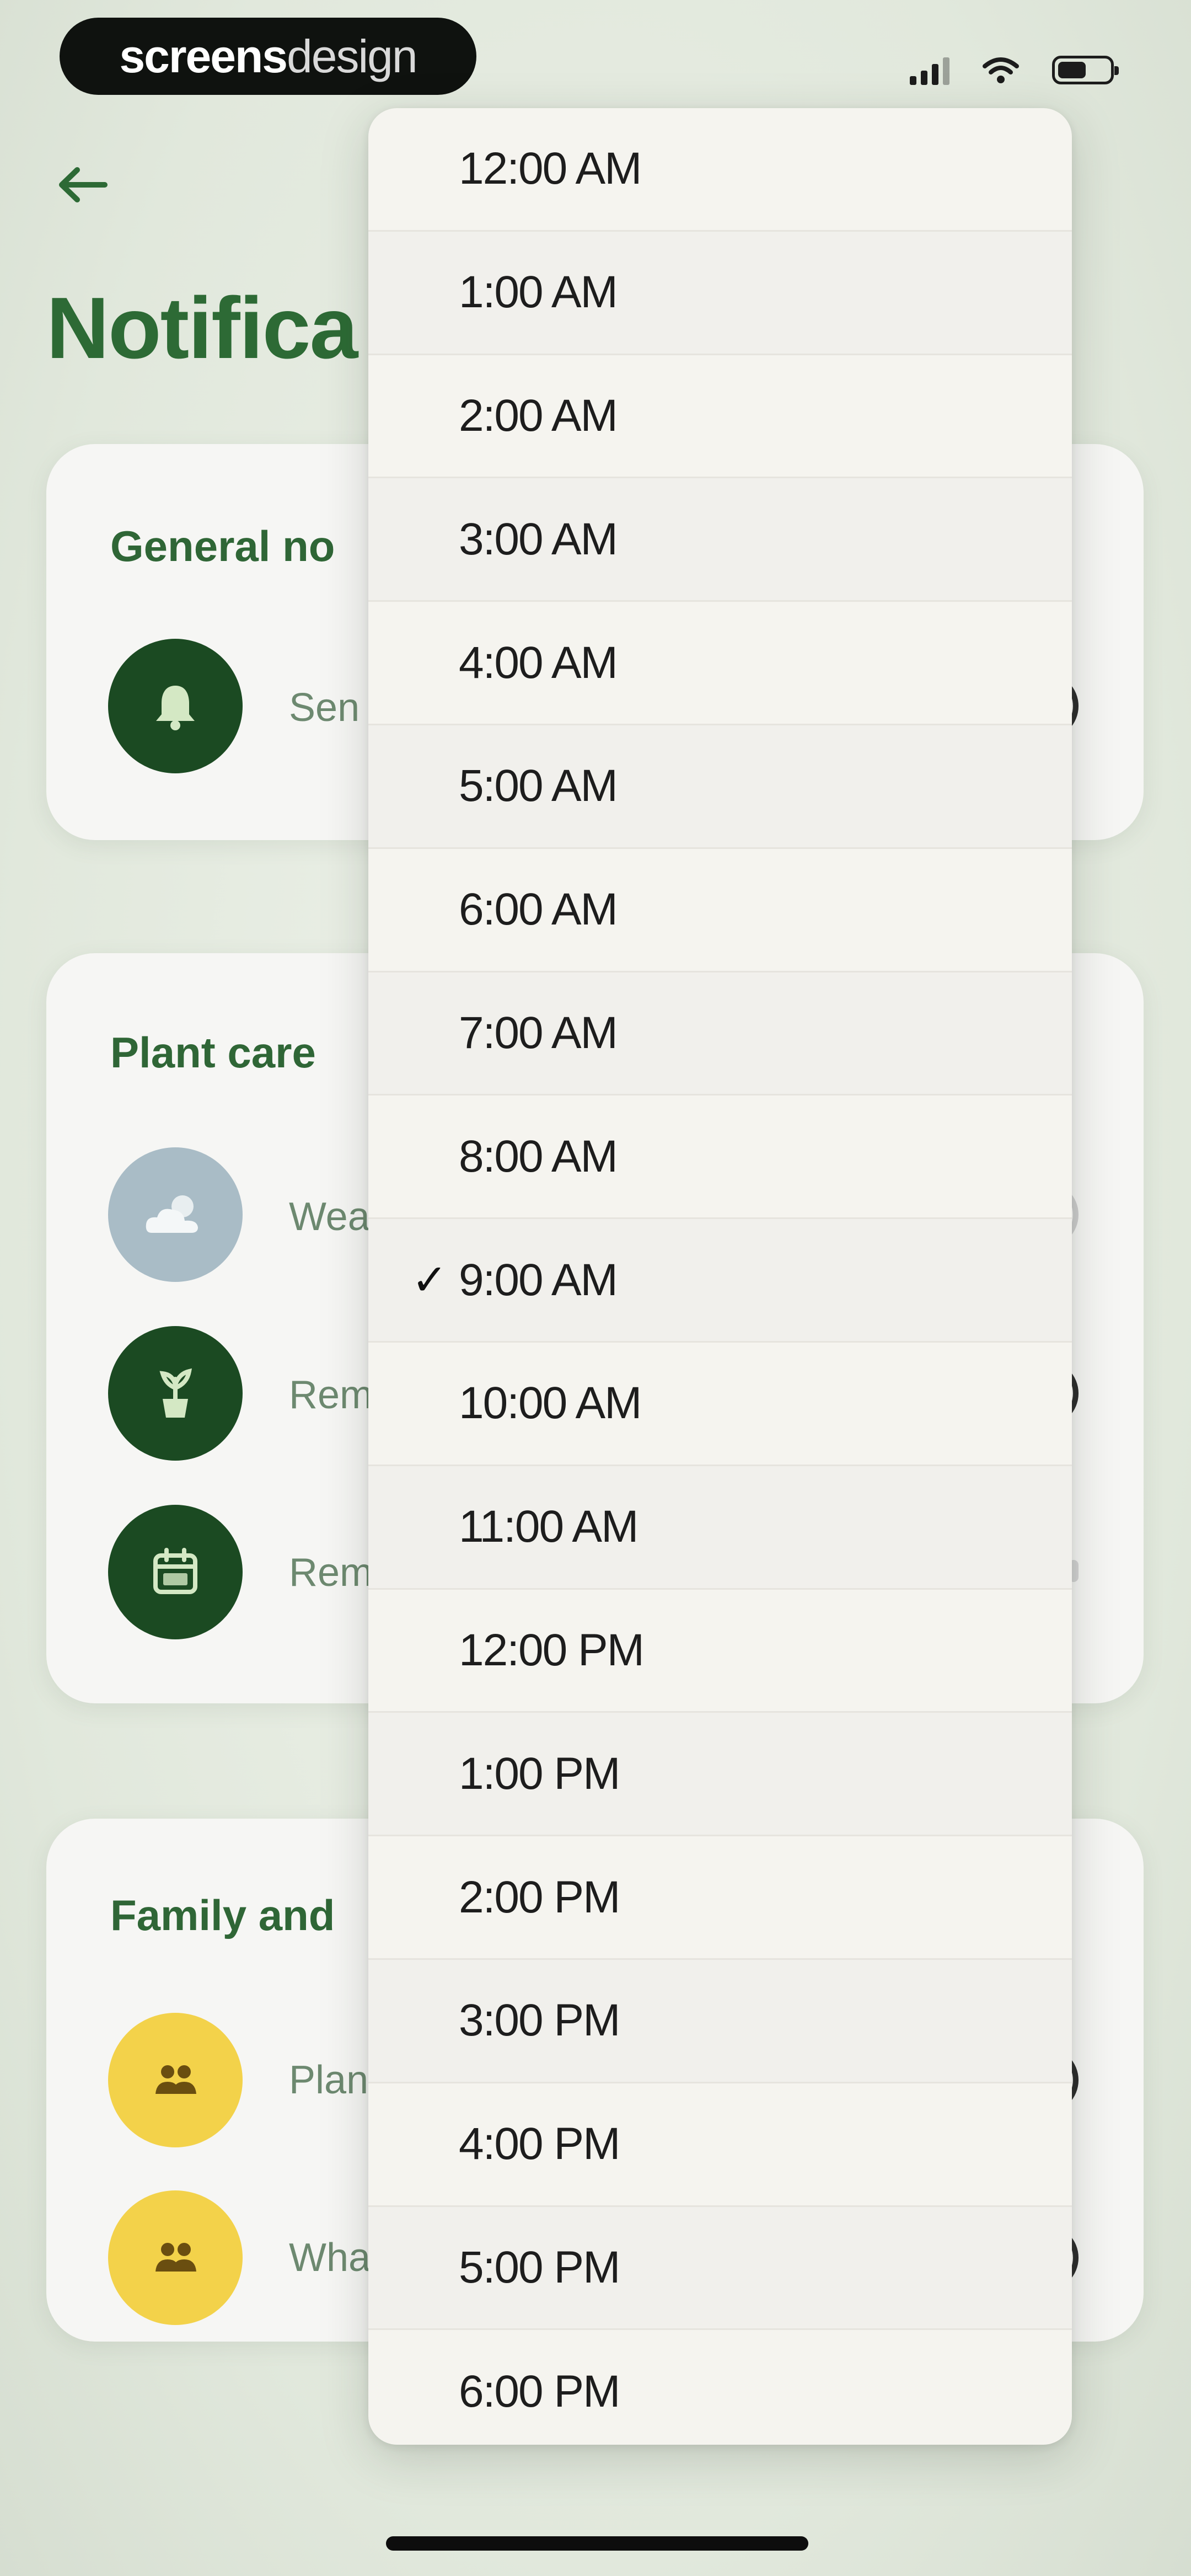 Image resolution: width=1191 pixels, height=2576 pixels. What do you see at coordinates (538, 415) in the screenshot?
I see `time-option-label: 2:00 AM` at bounding box center [538, 415].